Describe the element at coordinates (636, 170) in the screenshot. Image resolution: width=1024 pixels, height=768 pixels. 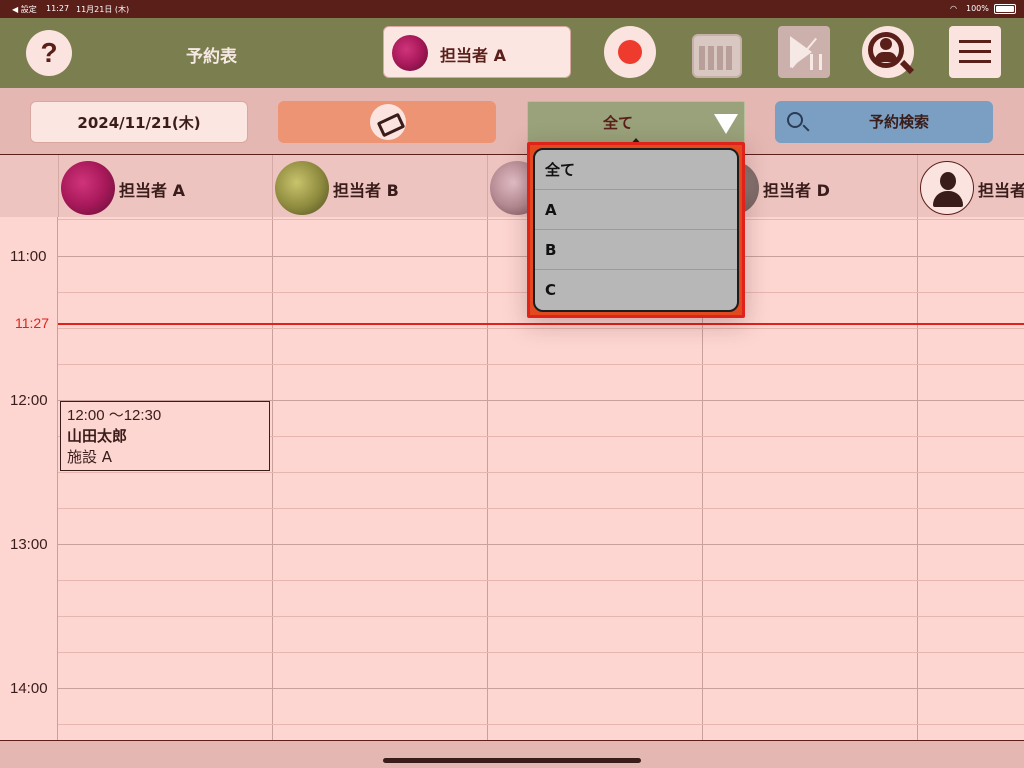
I see `dropdown-option-all: 全て` at that location.